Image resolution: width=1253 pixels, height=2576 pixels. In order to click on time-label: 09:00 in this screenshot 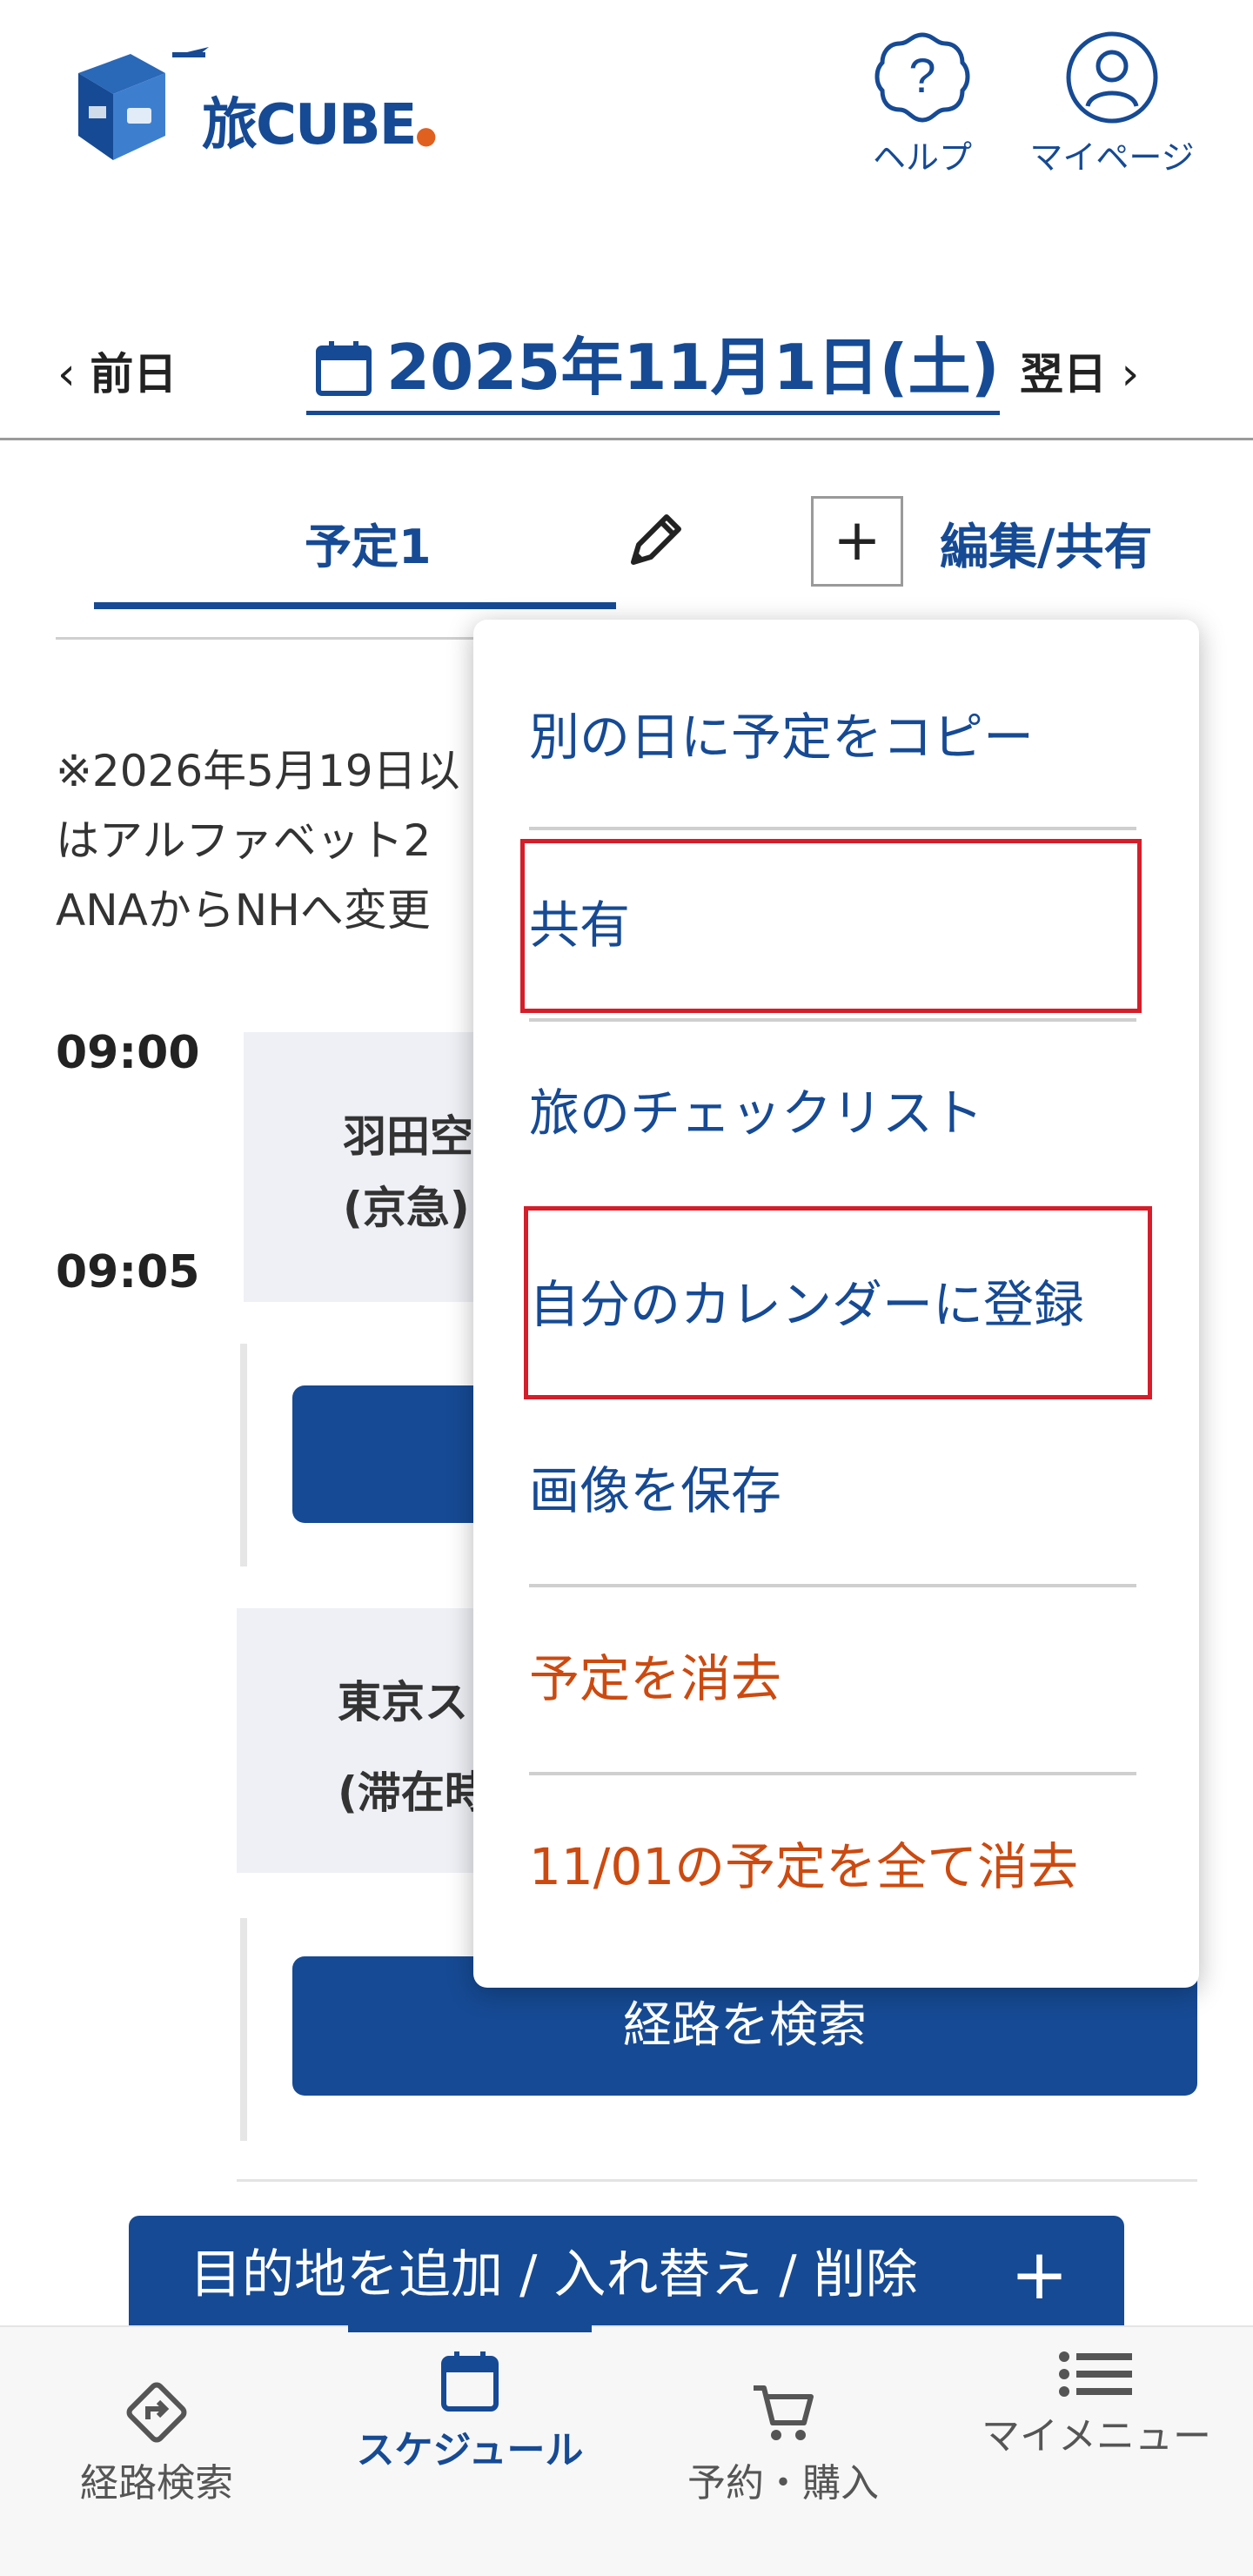, I will do `click(128, 1053)`.